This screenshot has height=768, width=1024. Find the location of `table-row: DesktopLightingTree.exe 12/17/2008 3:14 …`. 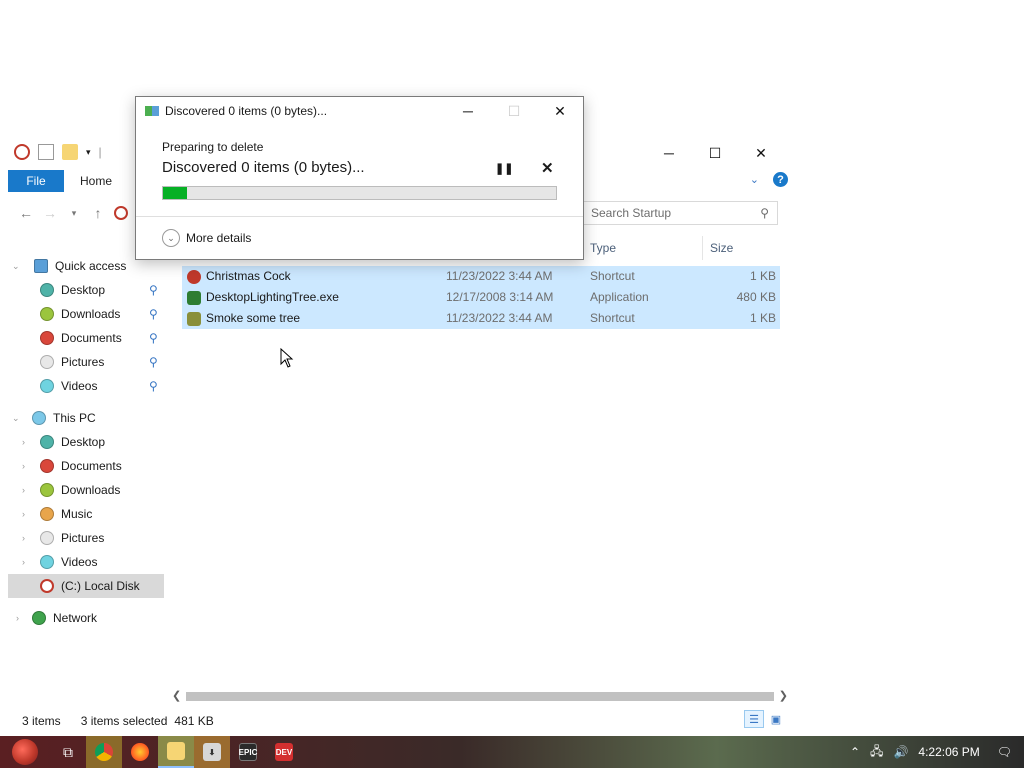

table-row: DesktopLightingTree.exe 12/17/2008 3:14 … is located at coordinates (481, 297).